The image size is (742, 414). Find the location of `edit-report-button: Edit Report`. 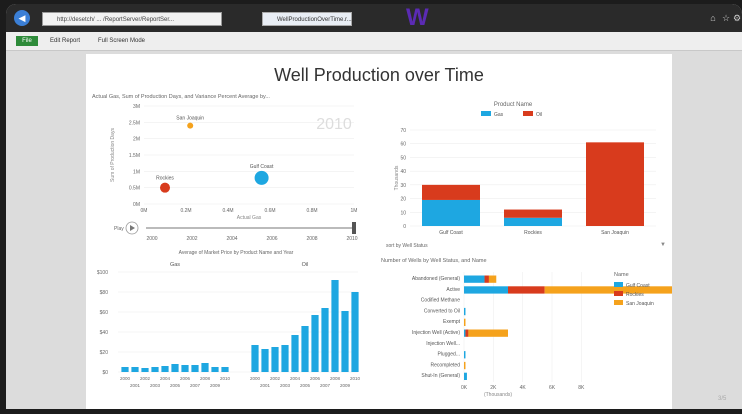

edit-report-button: Edit Report is located at coordinates (65, 41).